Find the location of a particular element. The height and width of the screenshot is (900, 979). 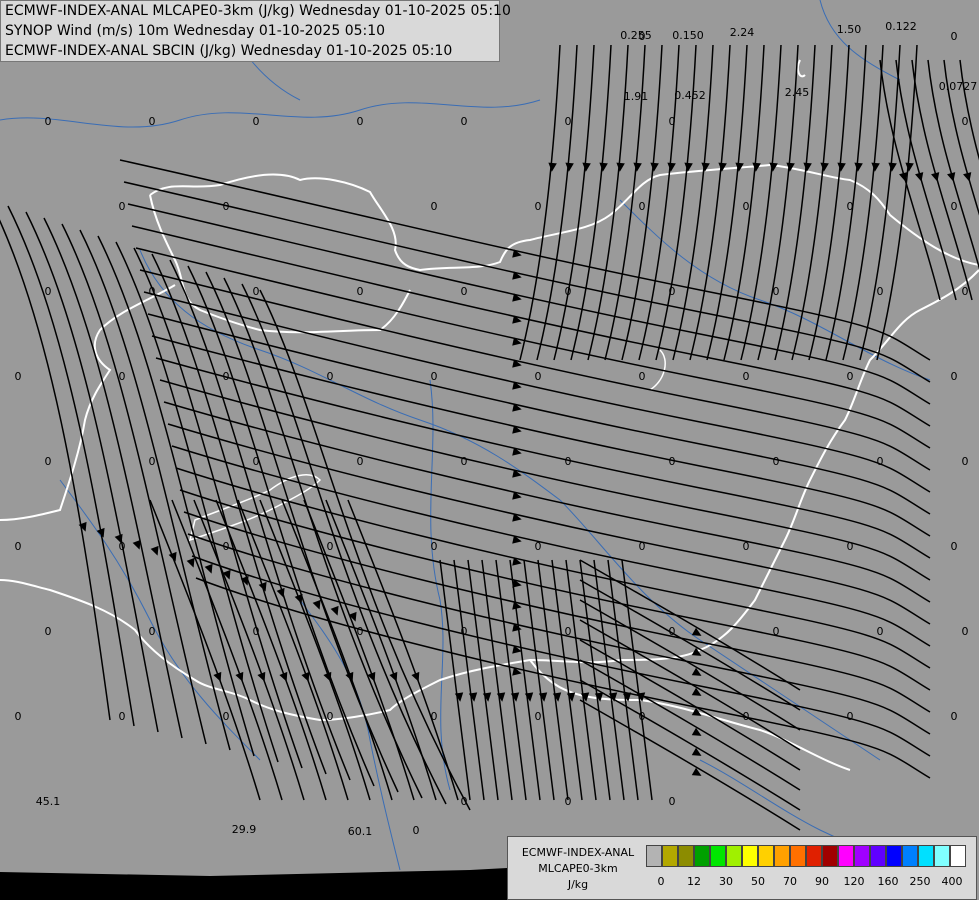

legend-tick-label: 12 is located at coordinates (694, 881).